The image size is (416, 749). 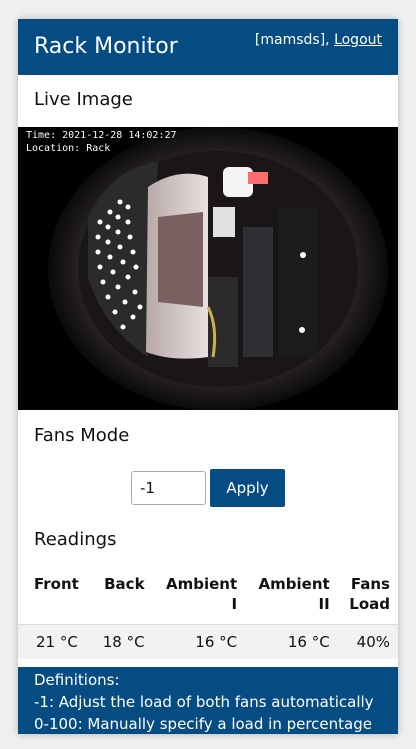 I want to click on readings-heading: Readings, so click(x=75, y=539).